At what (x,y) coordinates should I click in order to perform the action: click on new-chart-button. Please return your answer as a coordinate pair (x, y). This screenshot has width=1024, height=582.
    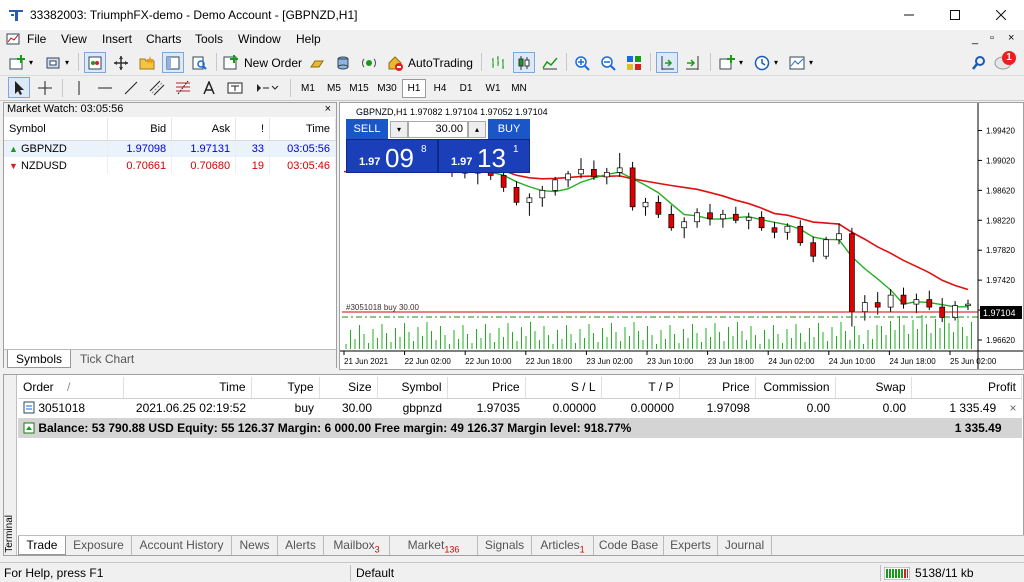
    Looking at the image, I should click on (17, 62).